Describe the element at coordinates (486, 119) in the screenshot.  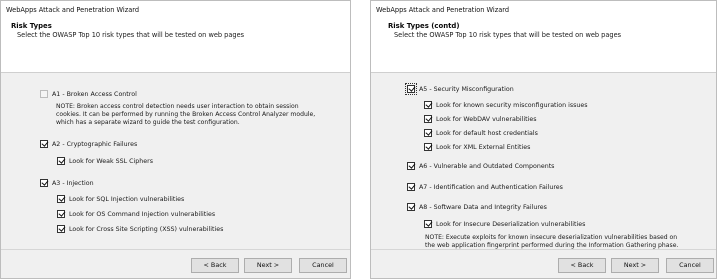
I see `checkbox-label: Look for WebDAV vulnerabilities` at that location.